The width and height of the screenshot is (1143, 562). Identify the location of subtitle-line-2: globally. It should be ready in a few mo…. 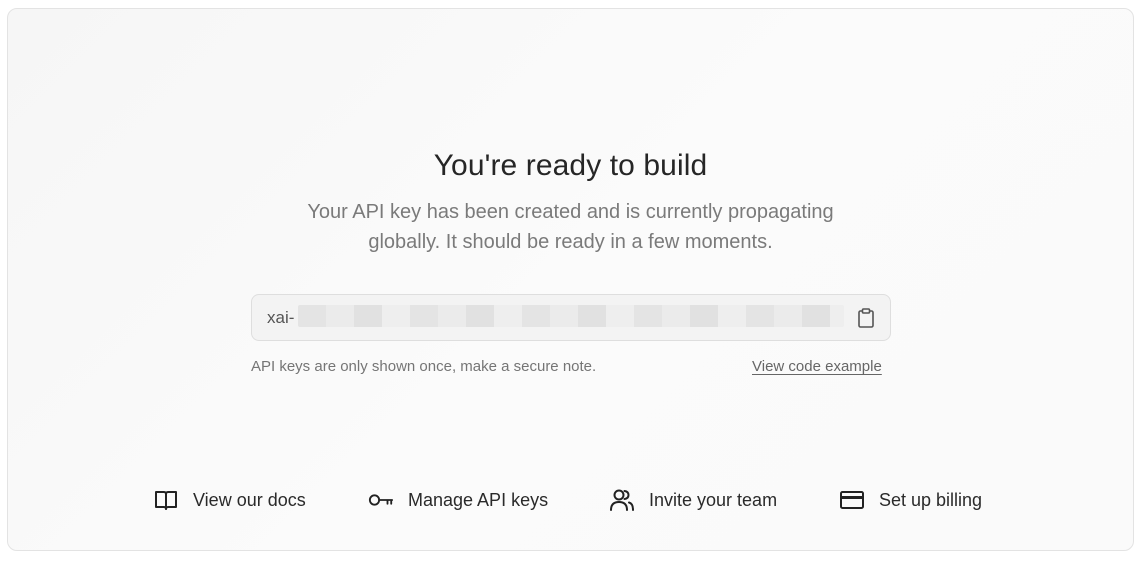
(570, 242).